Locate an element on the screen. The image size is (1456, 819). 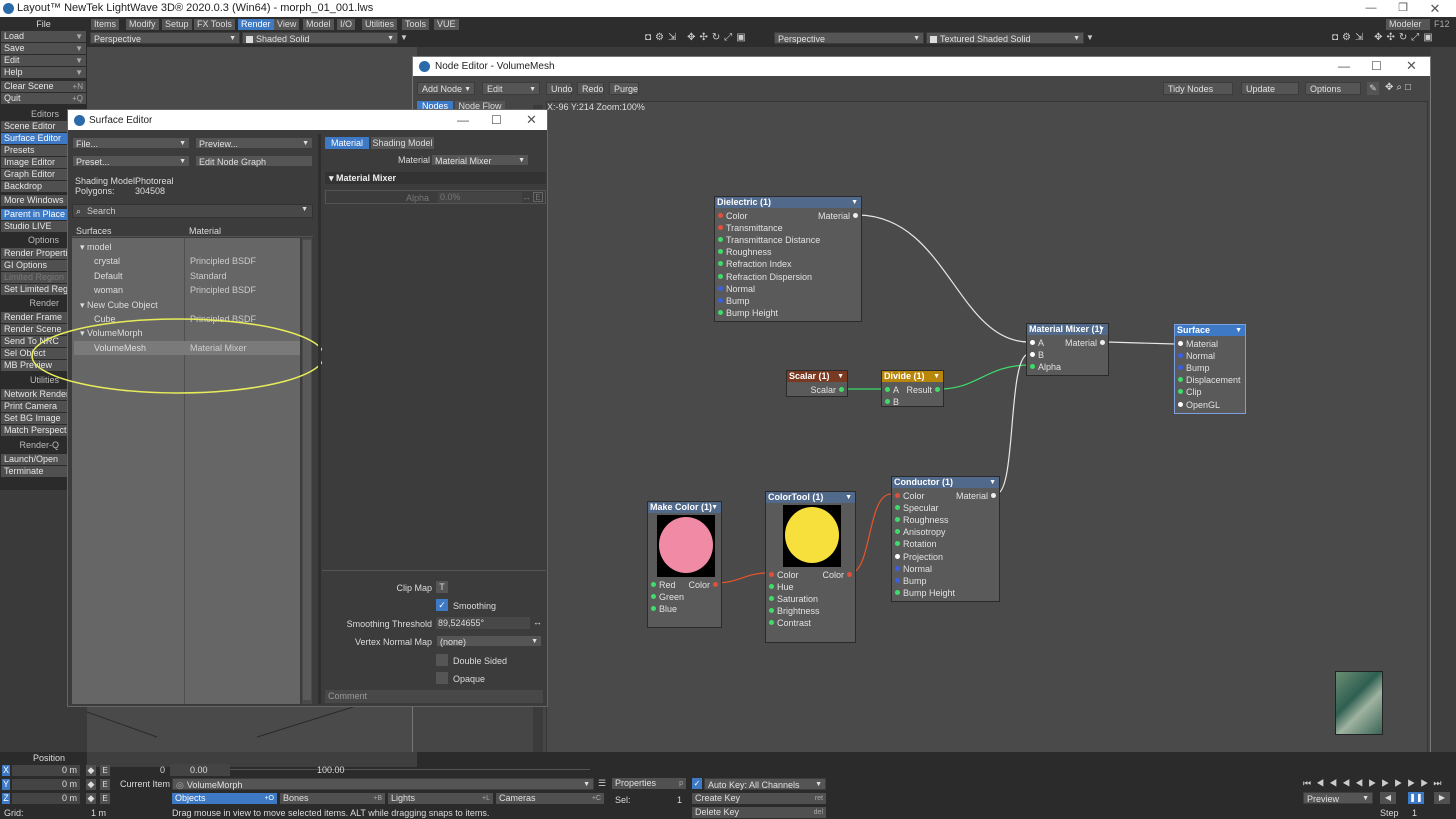
add-node-dropdown: Add Node ▼ is located at coordinates (446, 88).